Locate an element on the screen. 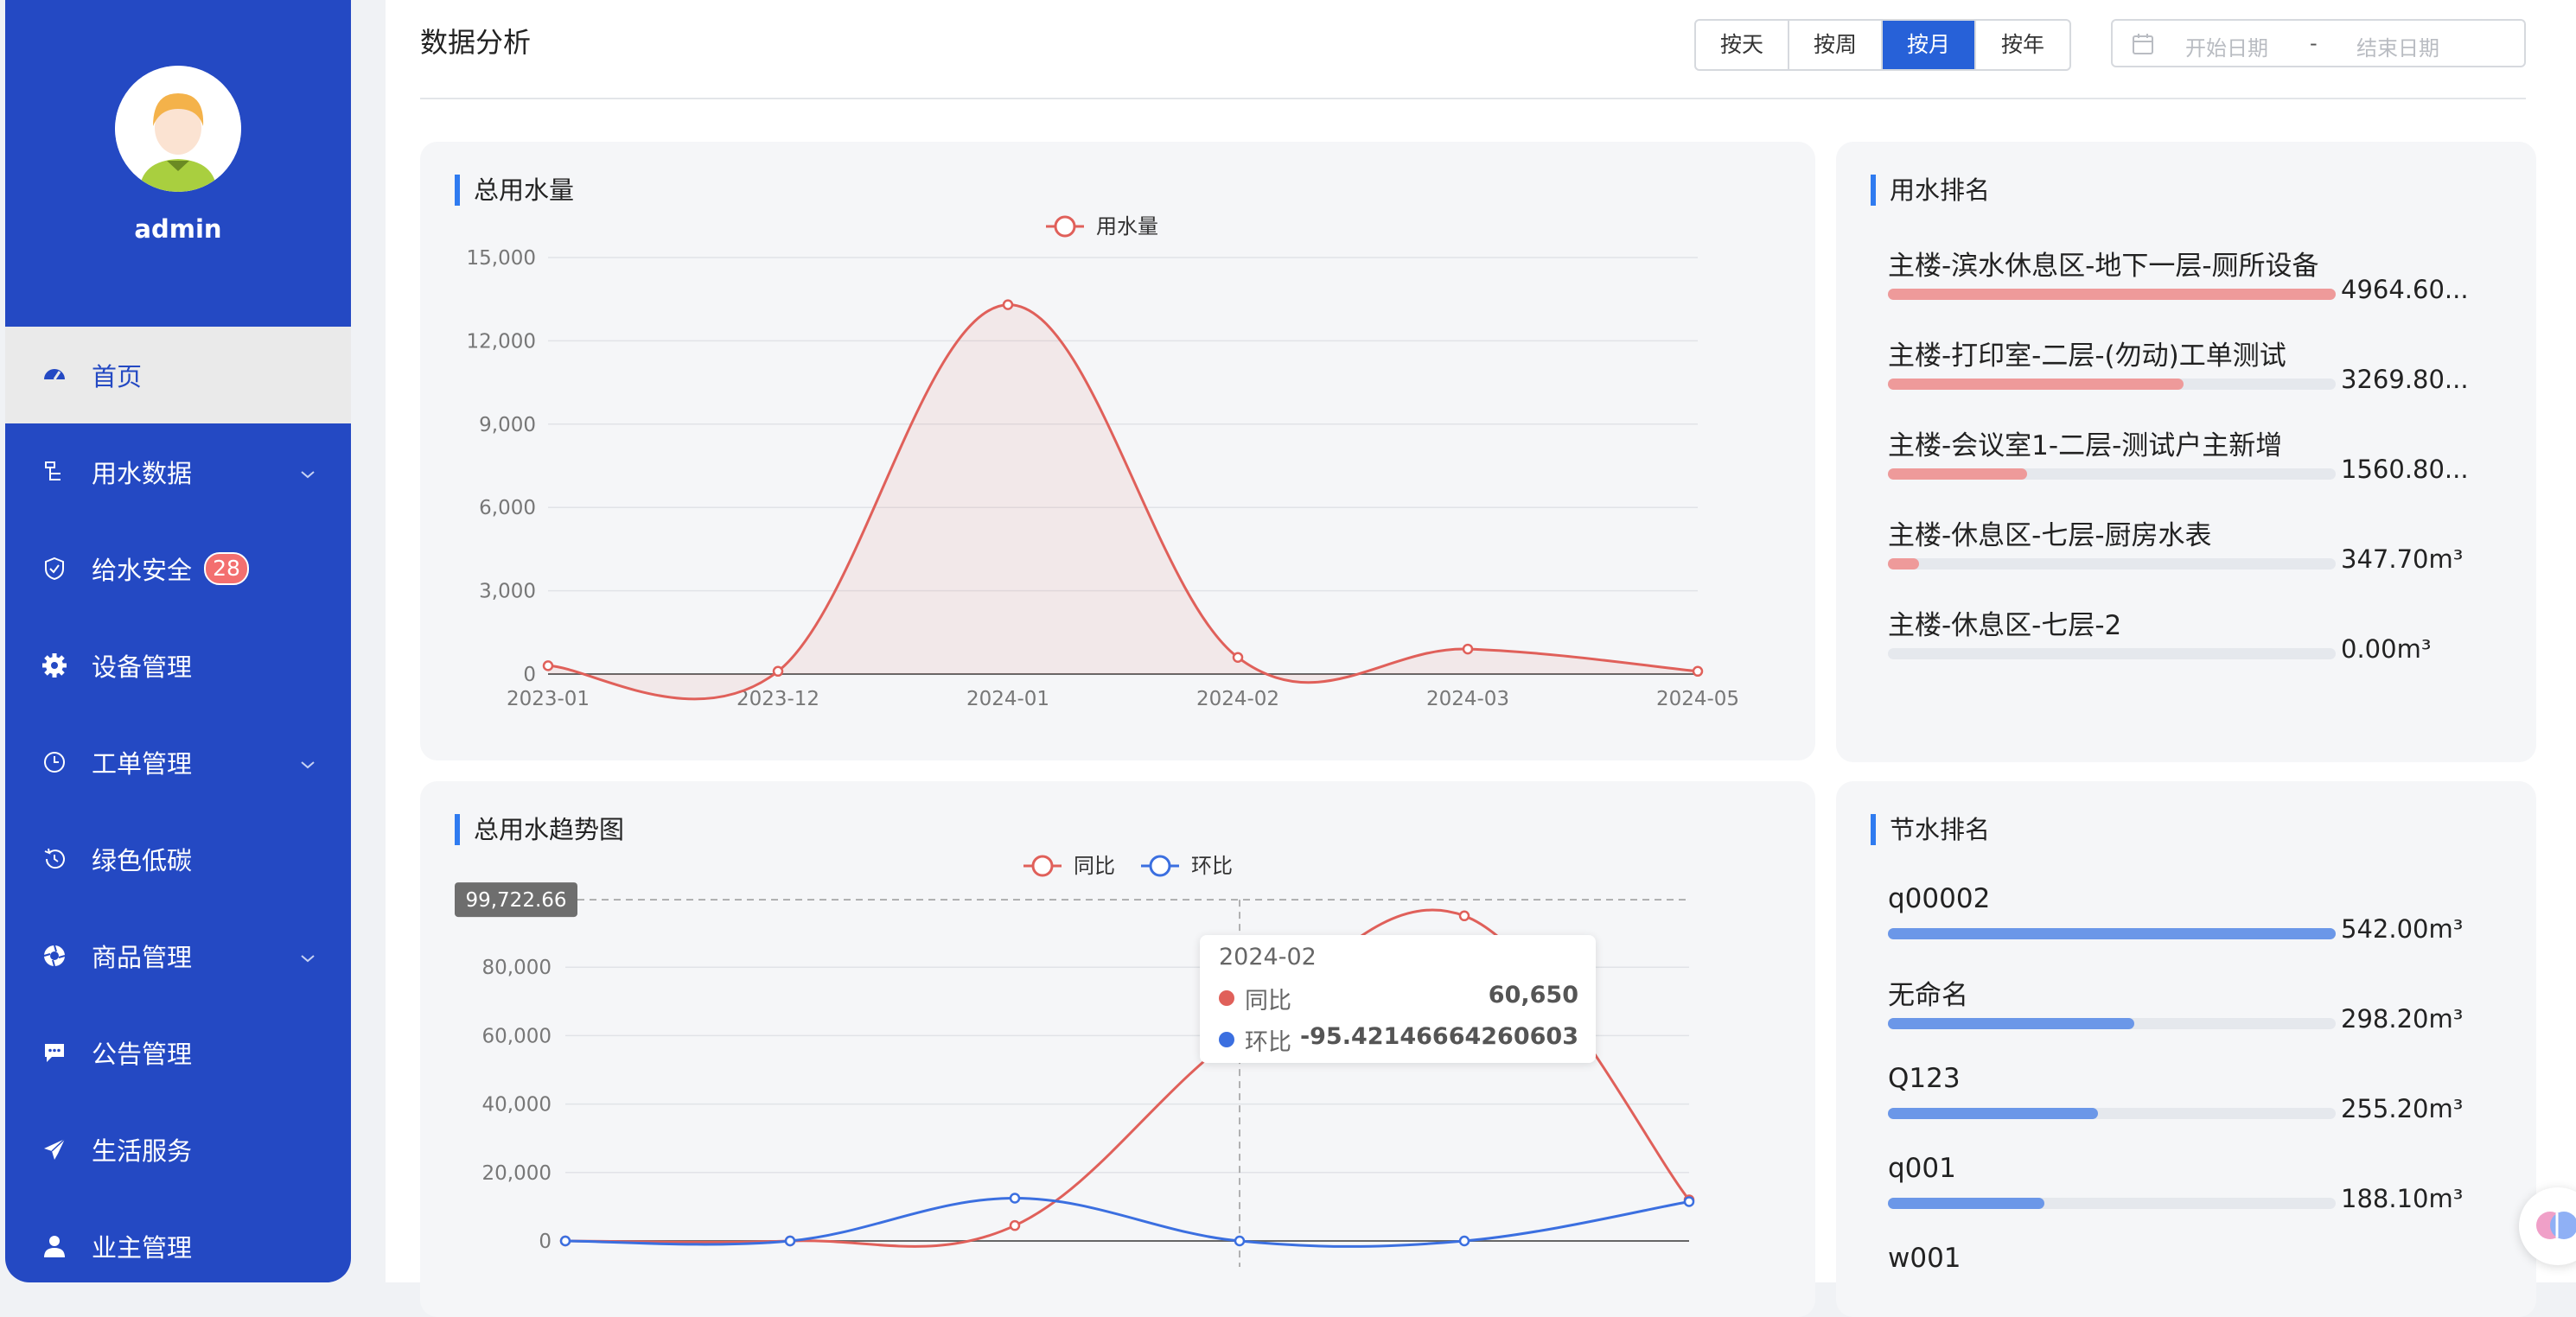 This screenshot has height=1317, width=2576. chart-tooltip: 2024-02 同比 60,650 环比 -95.42146664260603 is located at coordinates (1398, 999).